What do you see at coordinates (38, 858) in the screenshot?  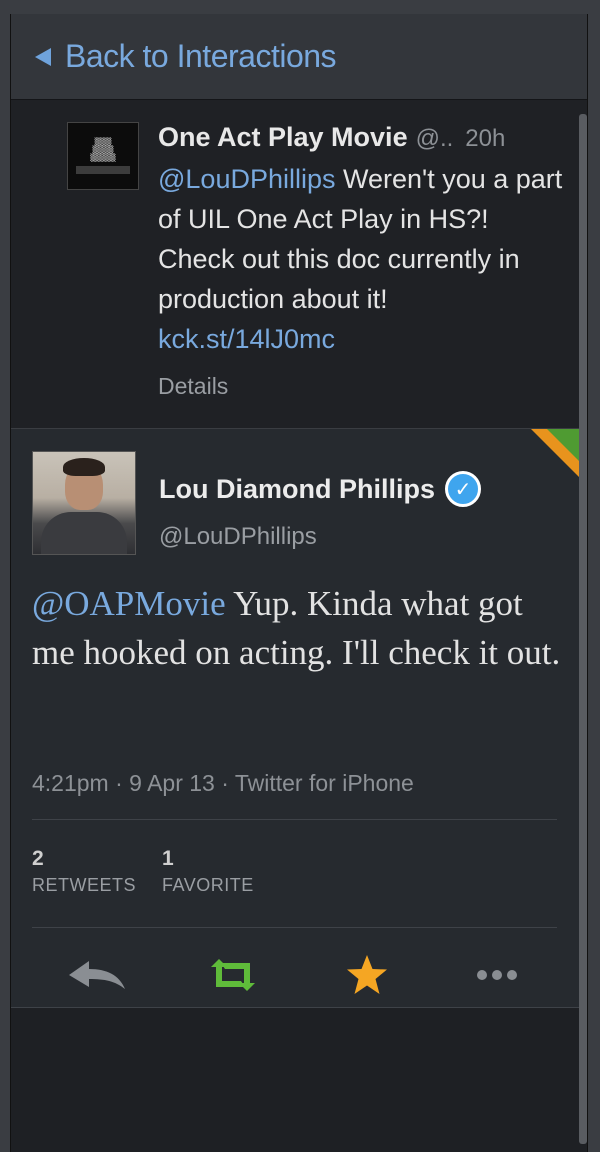 I see `retweets-count: 2` at bounding box center [38, 858].